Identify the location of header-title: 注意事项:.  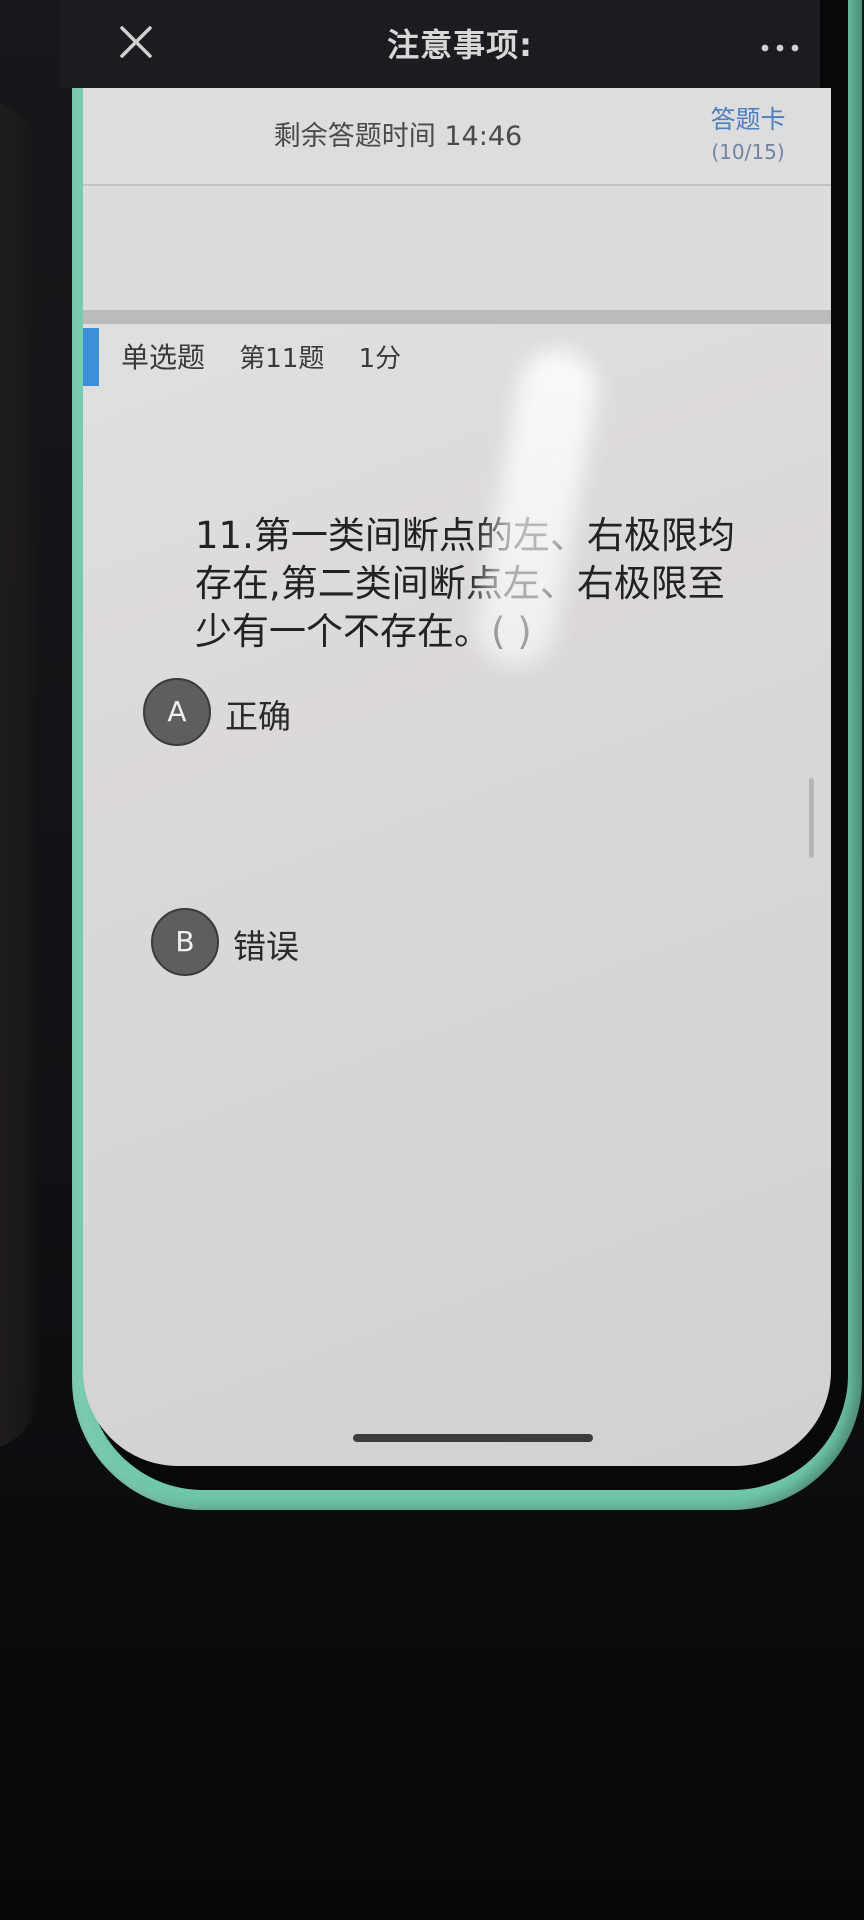
(460, 45).